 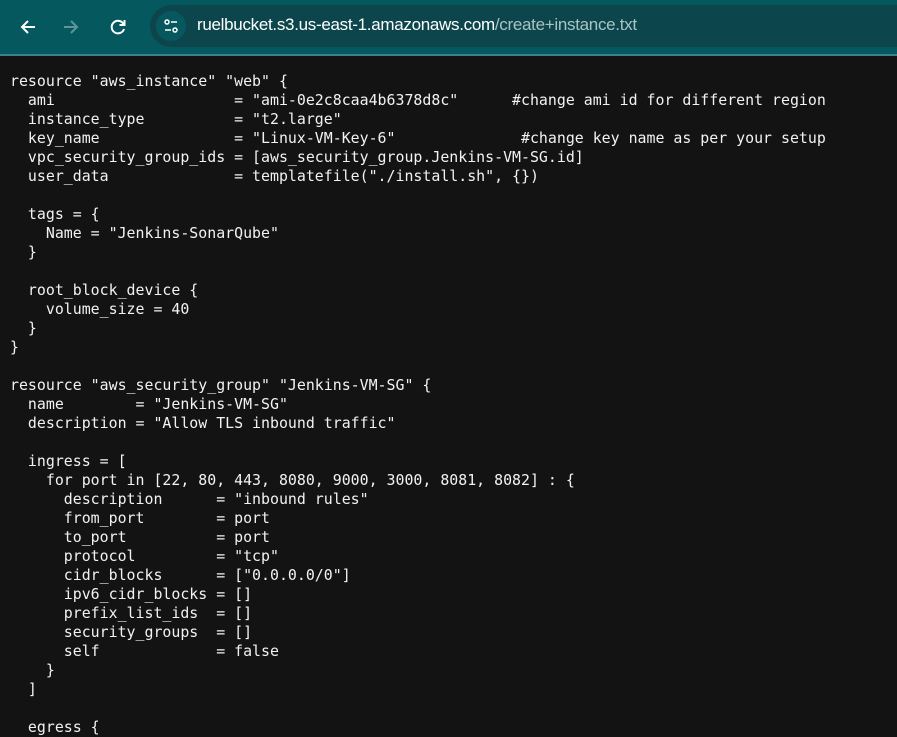 What do you see at coordinates (131, 613) in the screenshot?
I see `code-line: prefix_list_ids = []` at bounding box center [131, 613].